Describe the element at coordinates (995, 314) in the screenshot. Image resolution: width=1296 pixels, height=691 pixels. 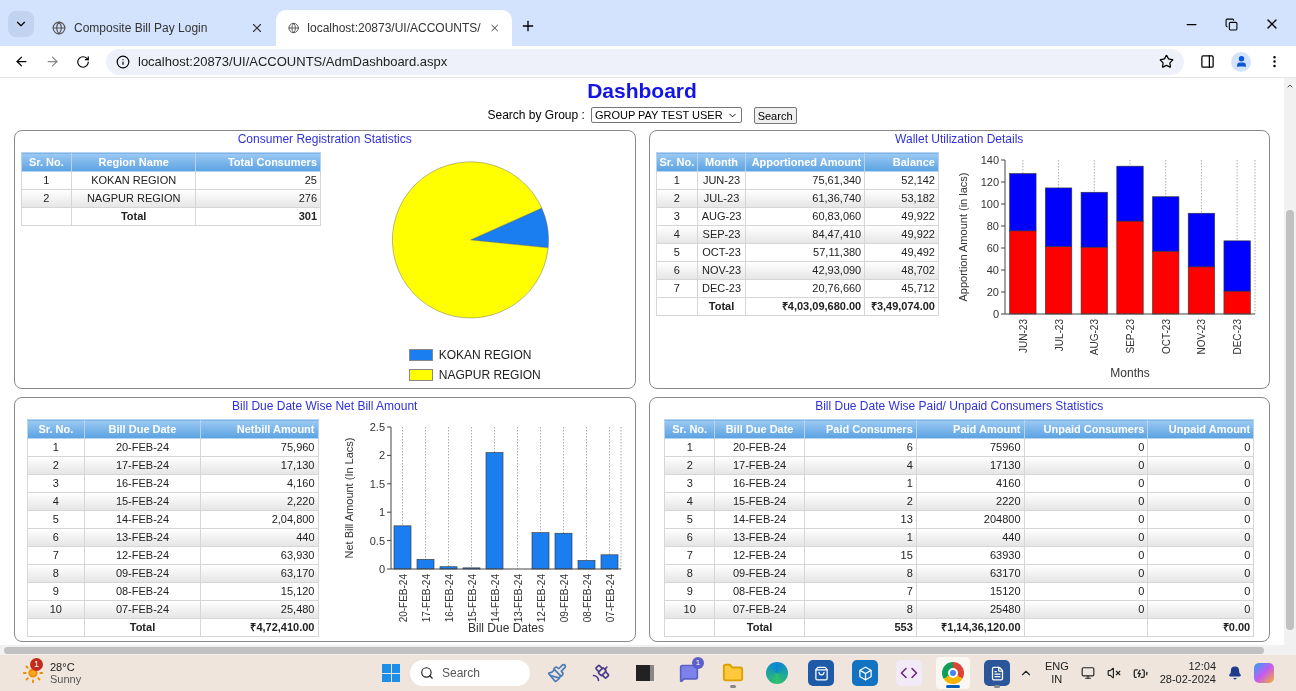
I see `tick-label: 0` at that location.